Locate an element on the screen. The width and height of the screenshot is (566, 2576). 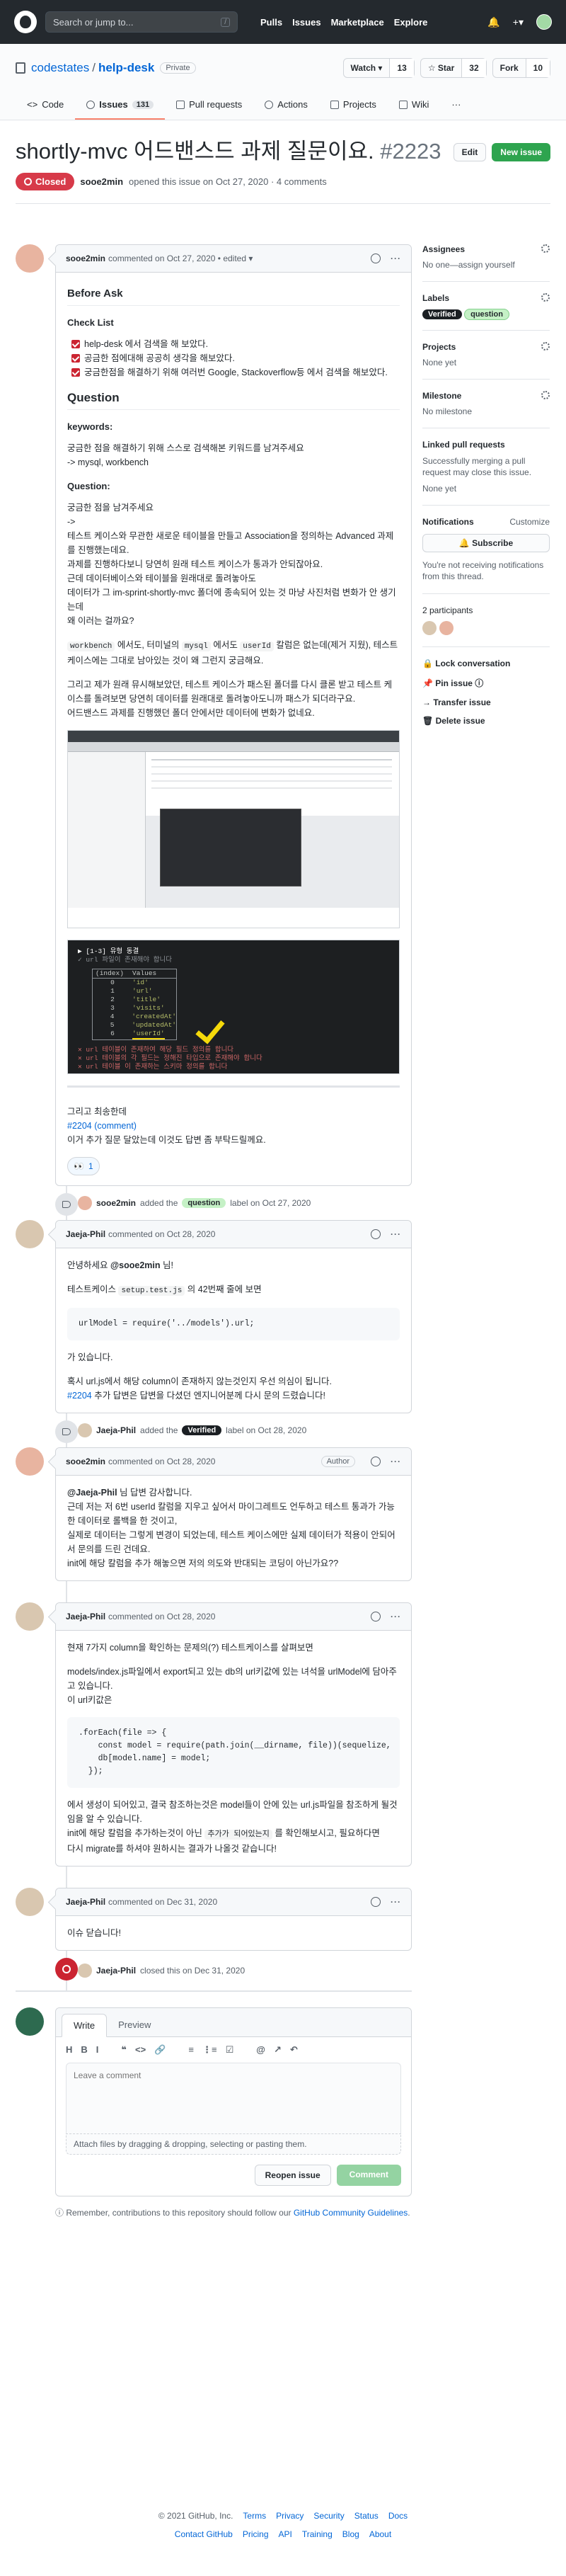
fork-count: 10 is located at coordinates (537, 68).